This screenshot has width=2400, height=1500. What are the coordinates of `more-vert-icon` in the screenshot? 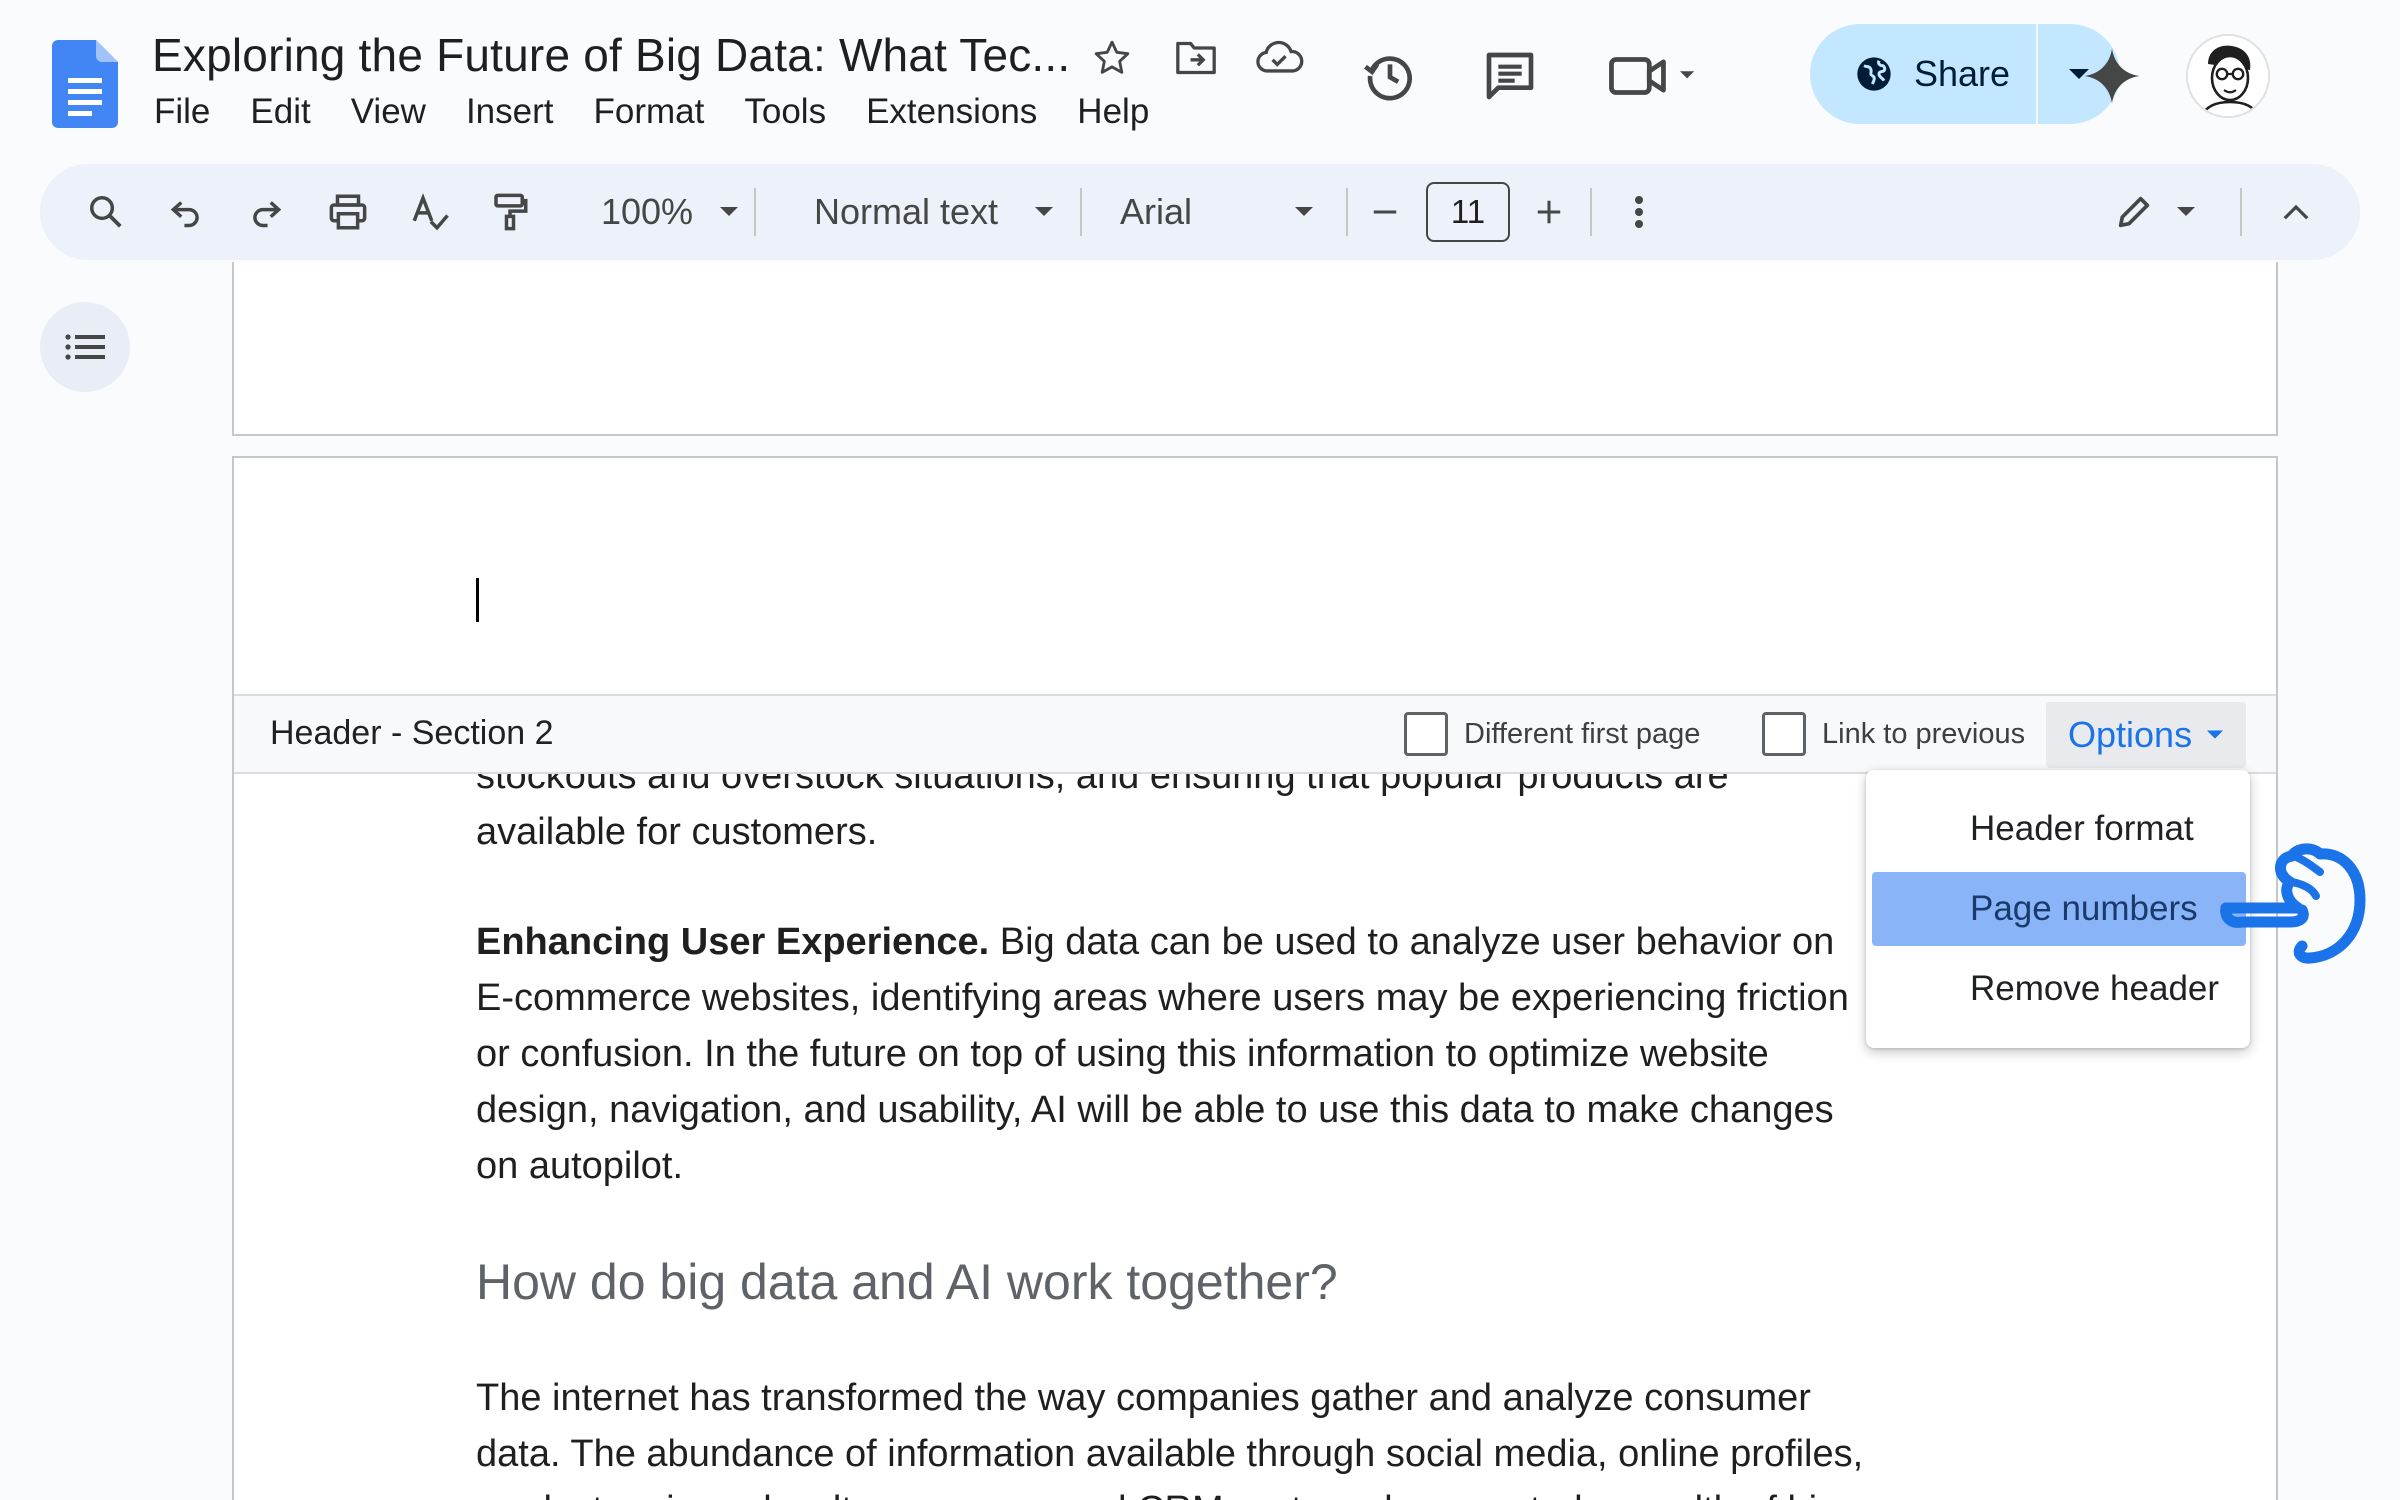 It's located at (1639, 212).